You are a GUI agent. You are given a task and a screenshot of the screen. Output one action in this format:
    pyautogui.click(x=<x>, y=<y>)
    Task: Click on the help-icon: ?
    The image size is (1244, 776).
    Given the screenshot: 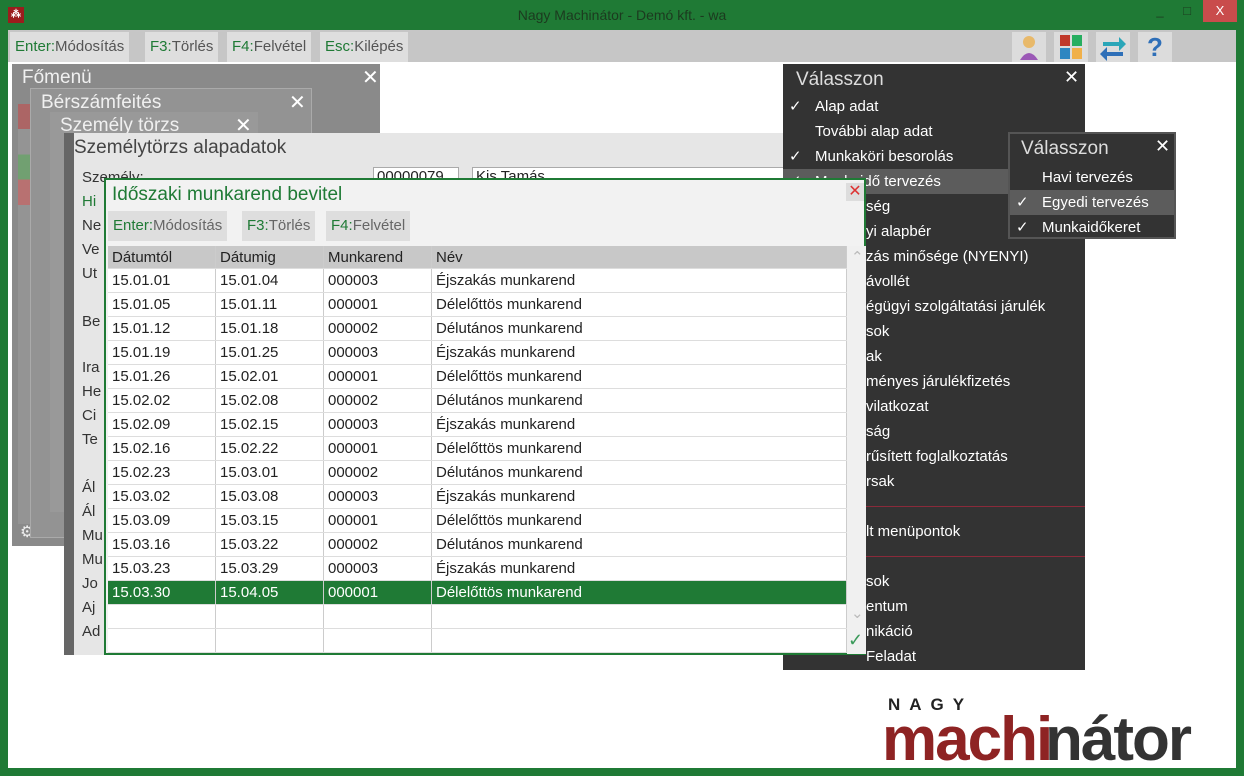 What is the action you would take?
    pyautogui.click(x=1155, y=47)
    